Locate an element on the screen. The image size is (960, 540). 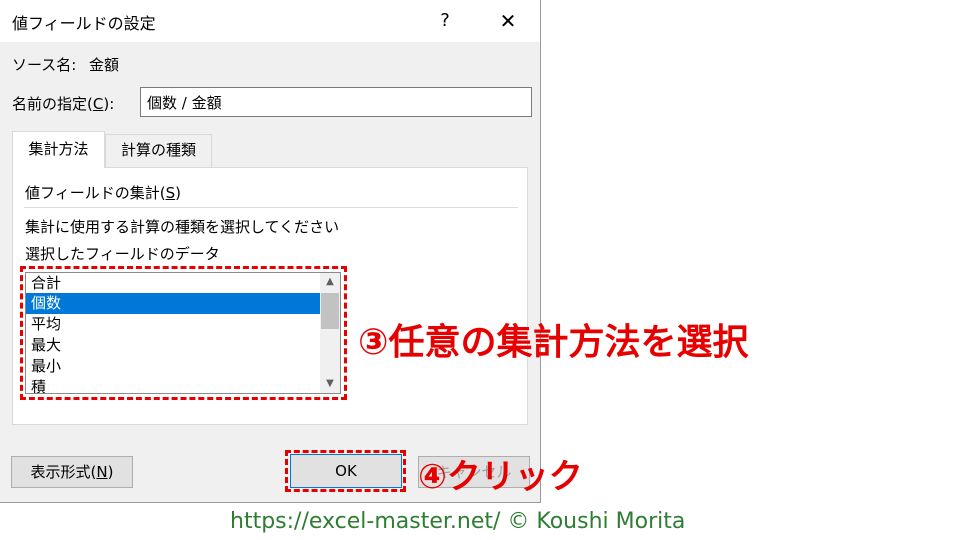
tab-summarize-by: 集計方法 is located at coordinates (58, 149).